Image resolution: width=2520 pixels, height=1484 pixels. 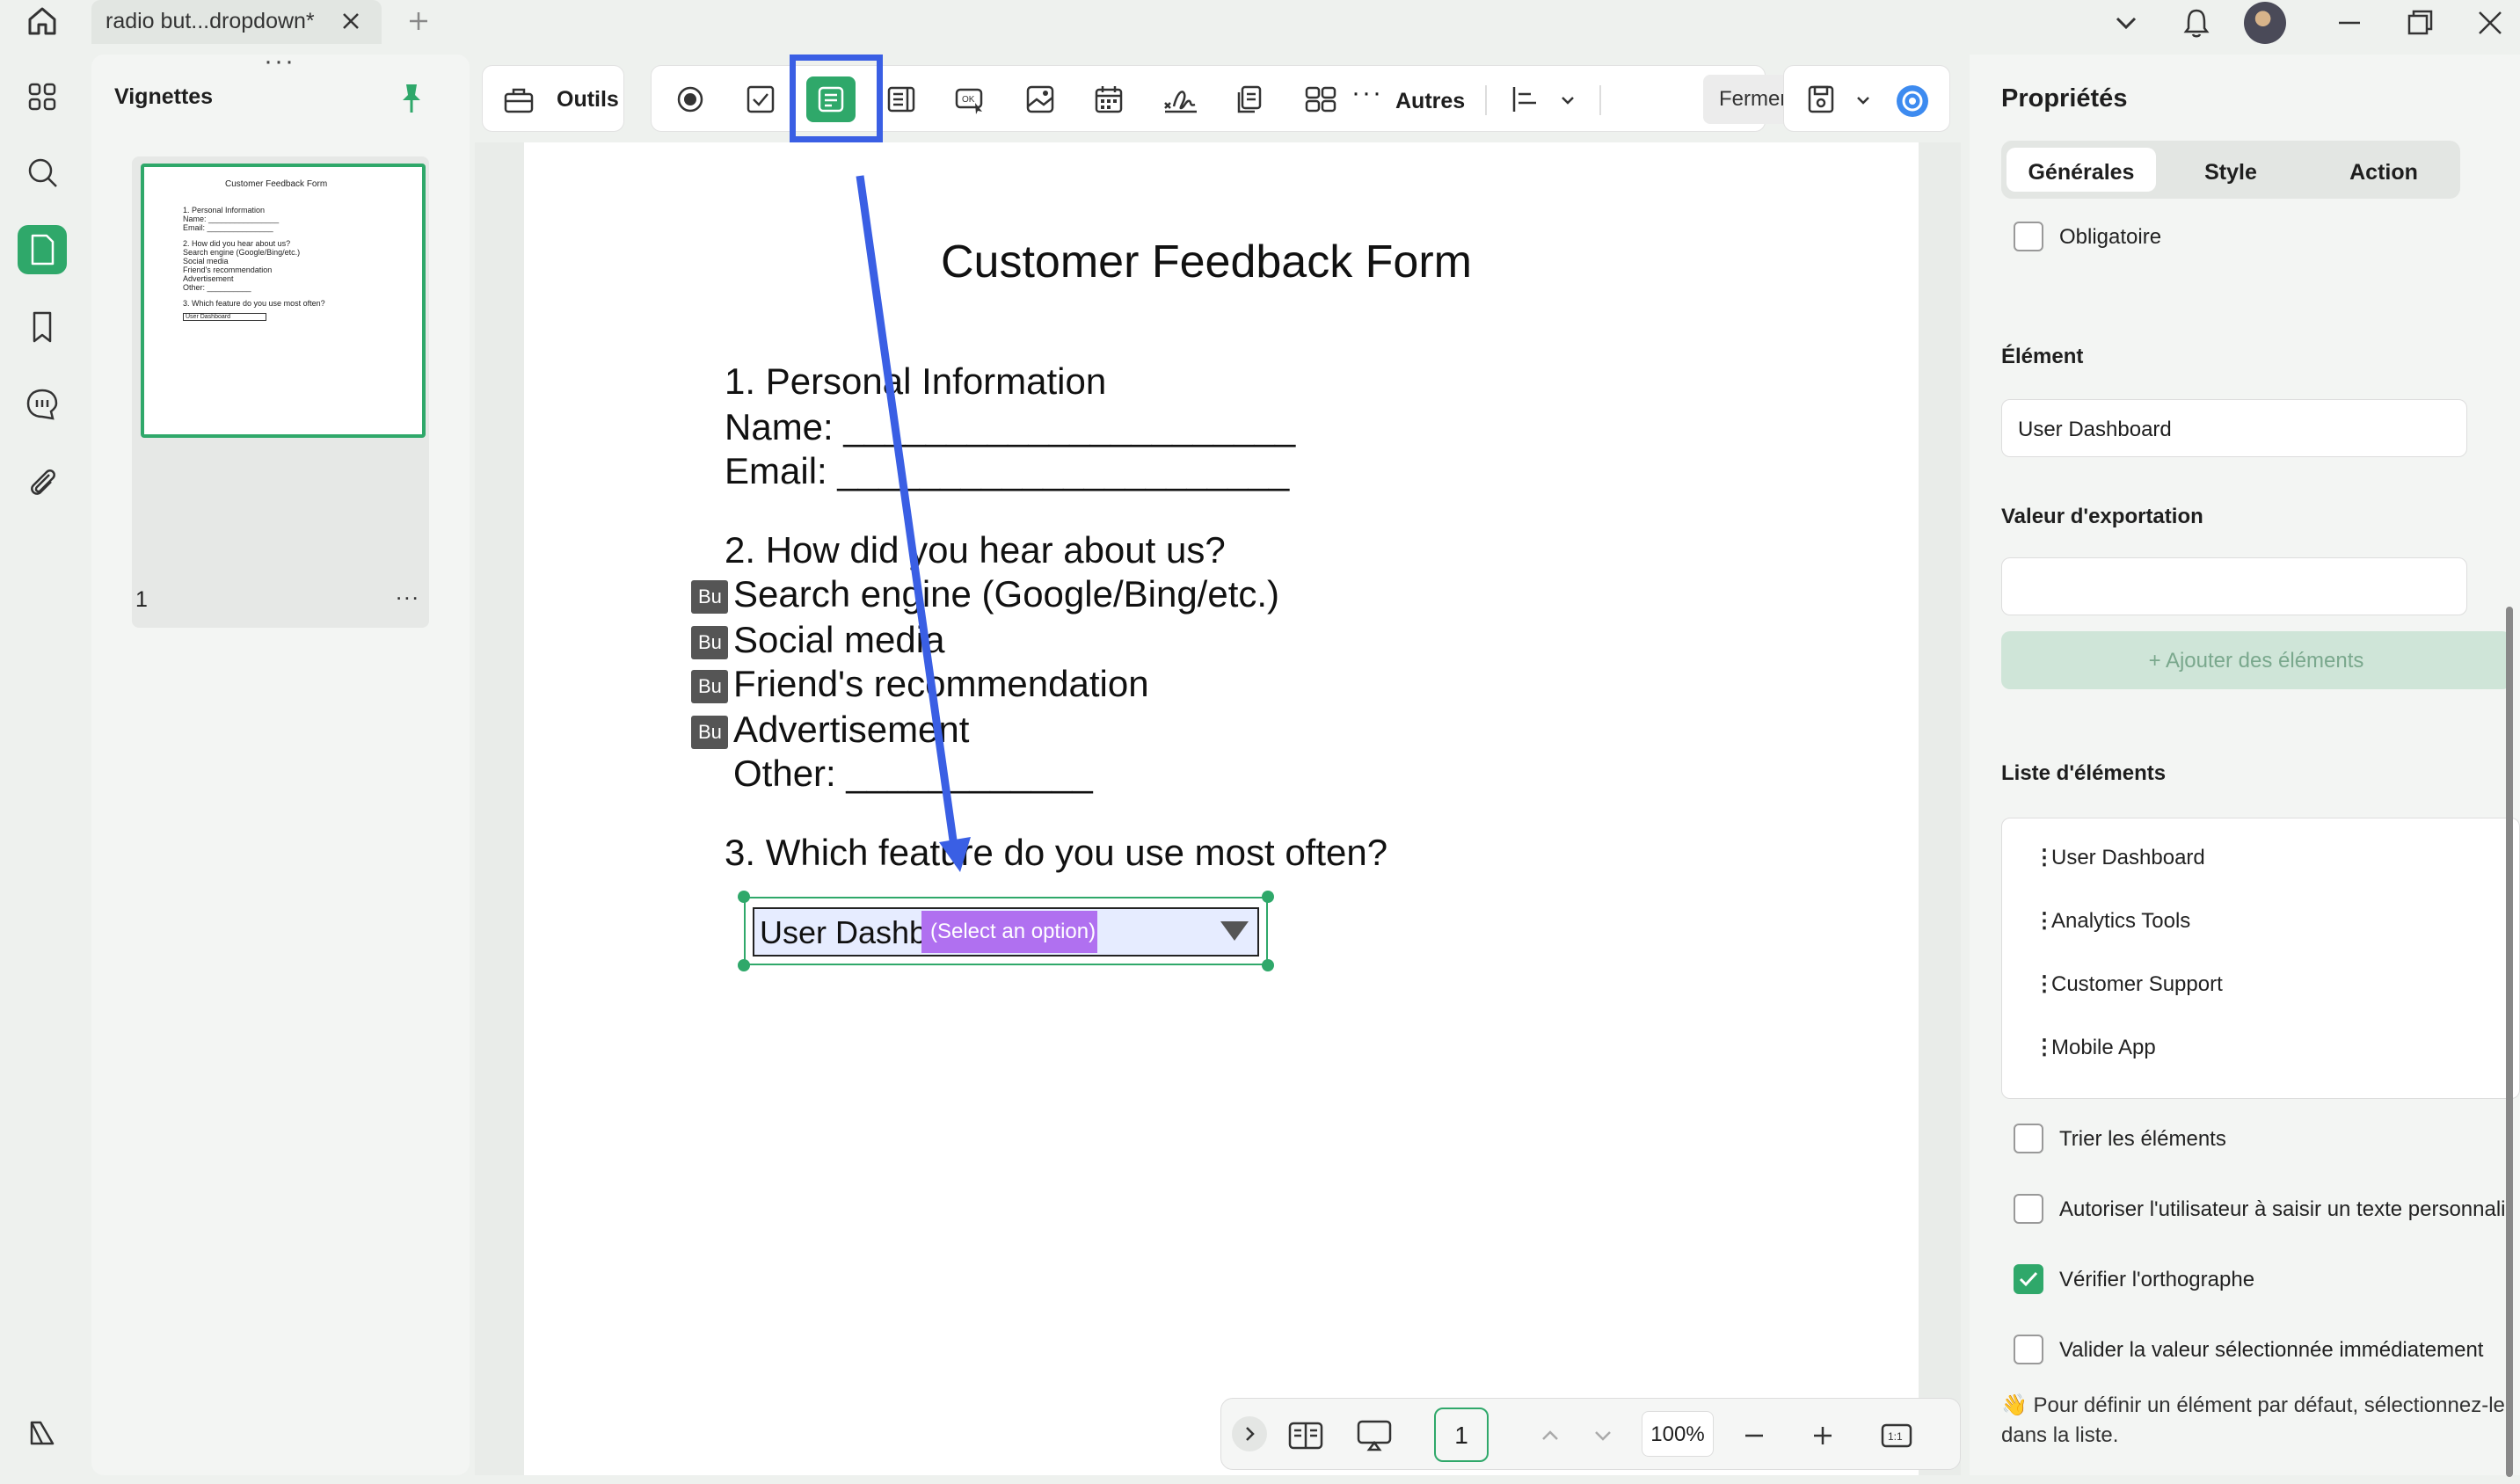 What do you see at coordinates (2028, 237) in the screenshot?
I see `required-checkbox` at bounding box center [2028, 237].